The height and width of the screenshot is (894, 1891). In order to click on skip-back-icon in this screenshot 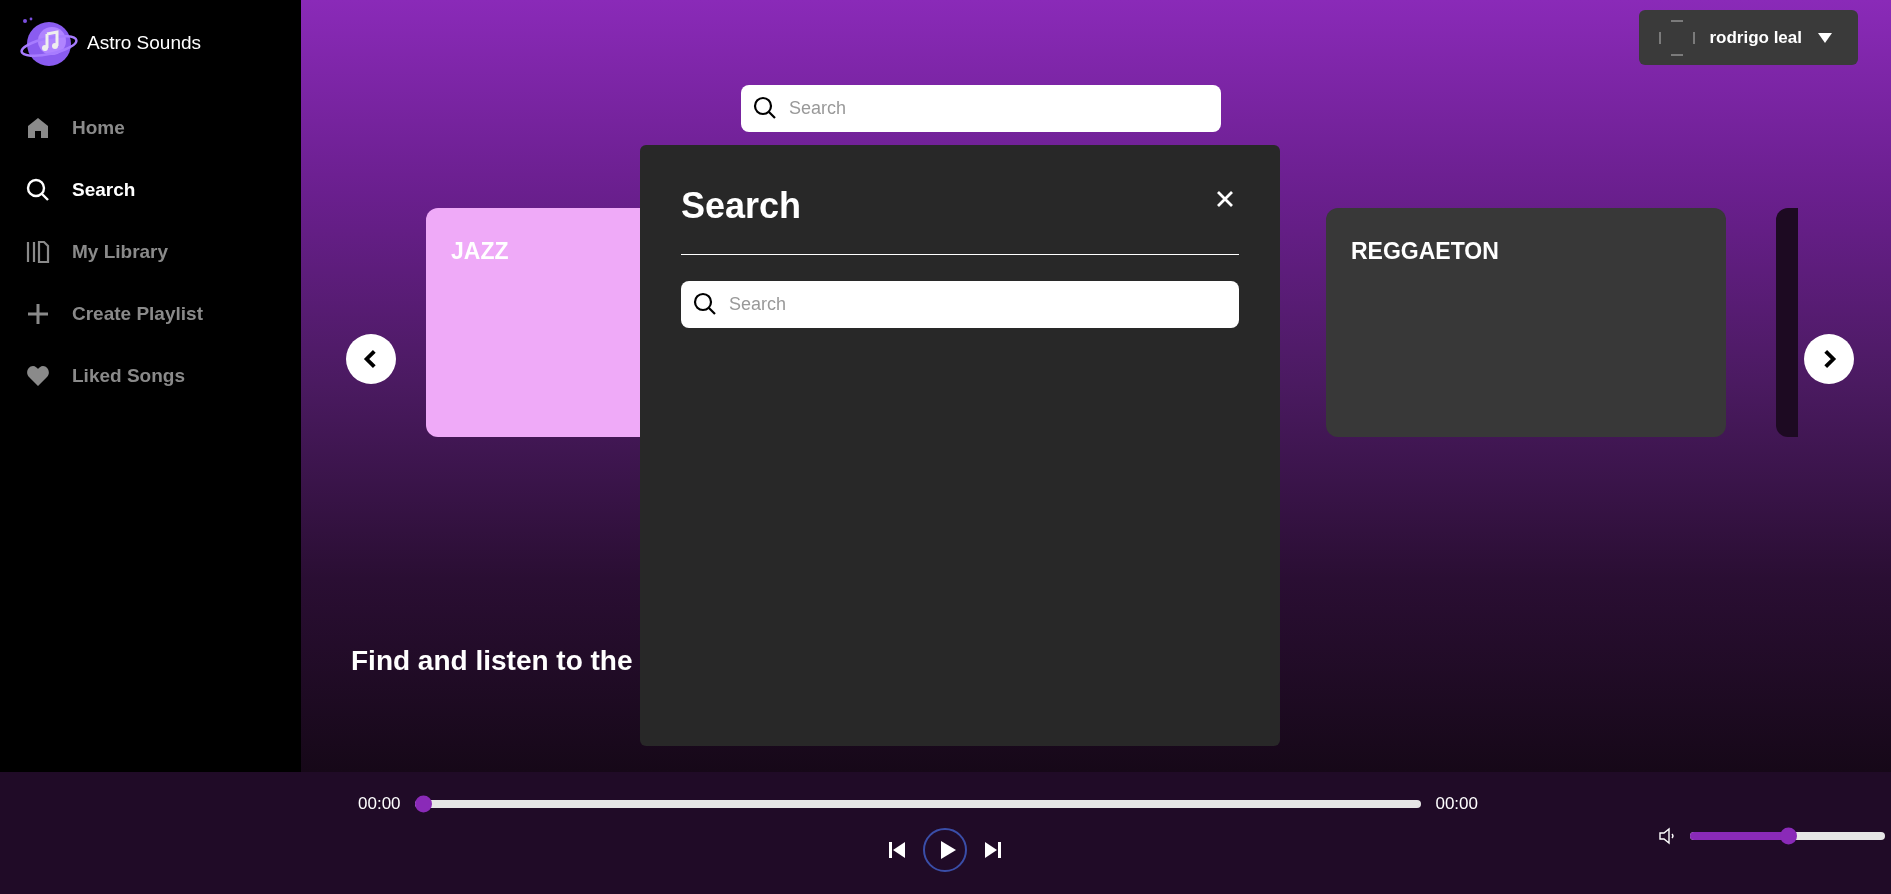, I will do `click(897, 850)`.